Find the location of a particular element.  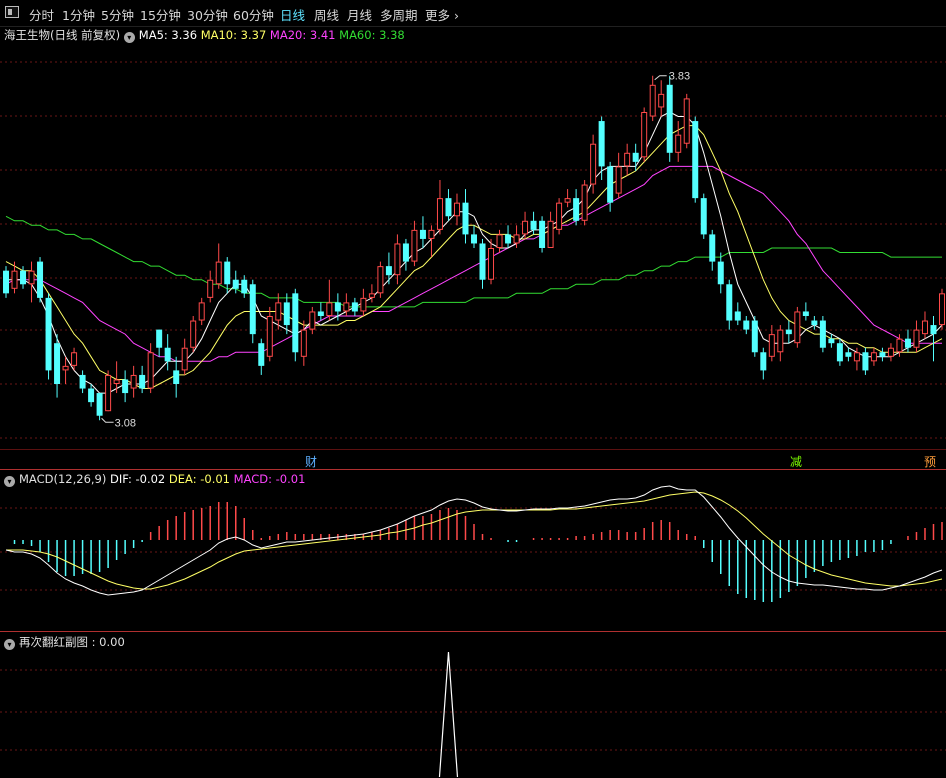

event-marker: 财 is located at coordinates (311, 462).